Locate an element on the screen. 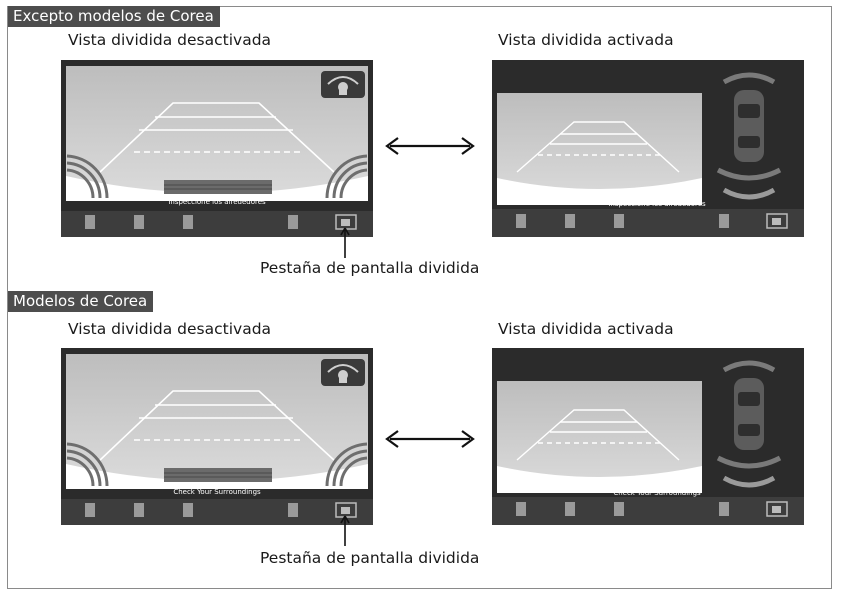 Image resolution: width=846 pixels, height=590 pixels. camera-screen-split-off: Inspeccione los alrededores is located at coordinates (217, 148).